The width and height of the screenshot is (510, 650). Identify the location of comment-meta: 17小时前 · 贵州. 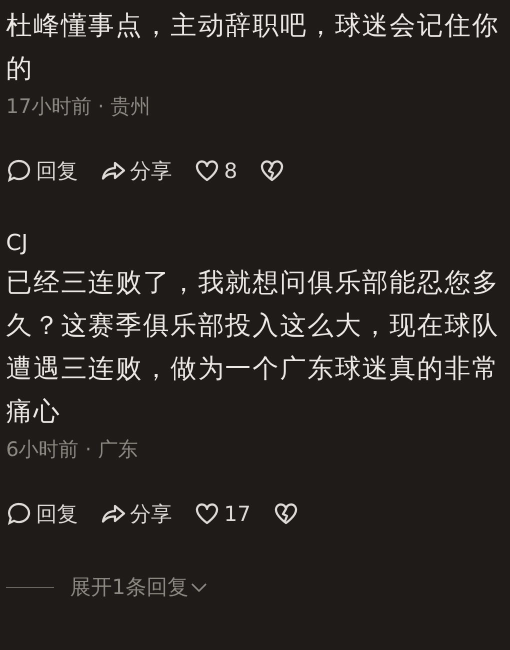
(78, 106).